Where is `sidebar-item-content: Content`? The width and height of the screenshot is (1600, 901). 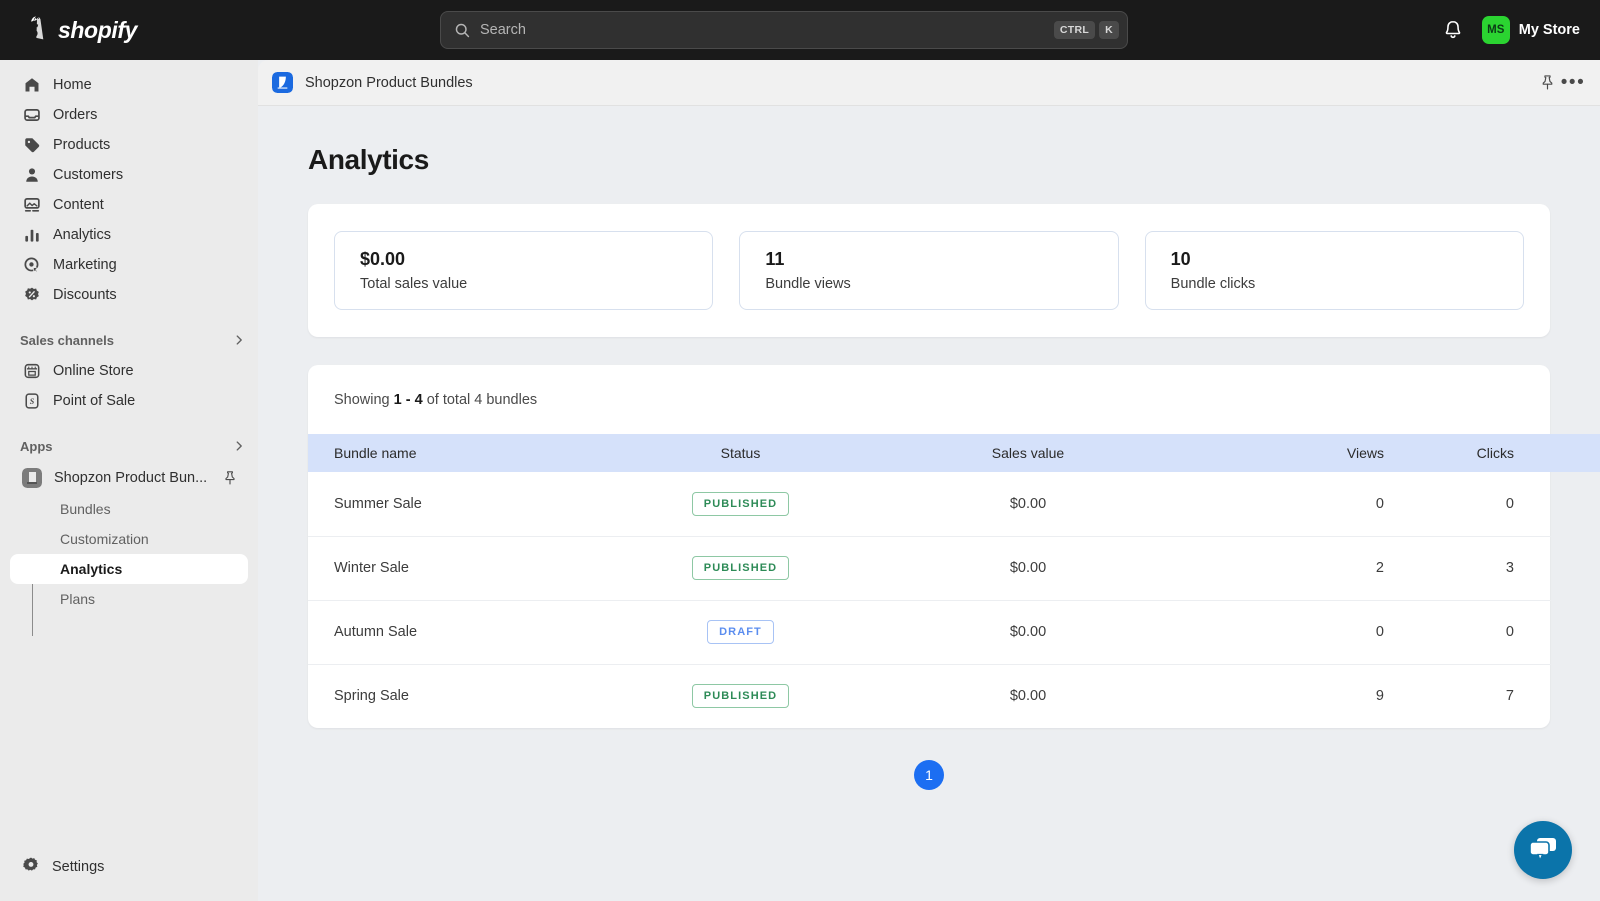
sidebar-item-content: Content is located at coordinates (129, 205).